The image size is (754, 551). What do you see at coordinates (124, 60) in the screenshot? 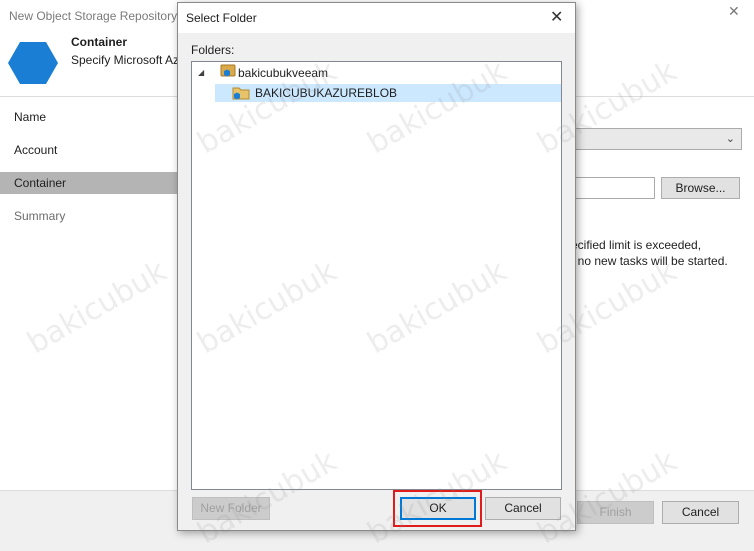
I see `header-subtitle: Specify Microsoft Az` at bounding box center [124, 60].